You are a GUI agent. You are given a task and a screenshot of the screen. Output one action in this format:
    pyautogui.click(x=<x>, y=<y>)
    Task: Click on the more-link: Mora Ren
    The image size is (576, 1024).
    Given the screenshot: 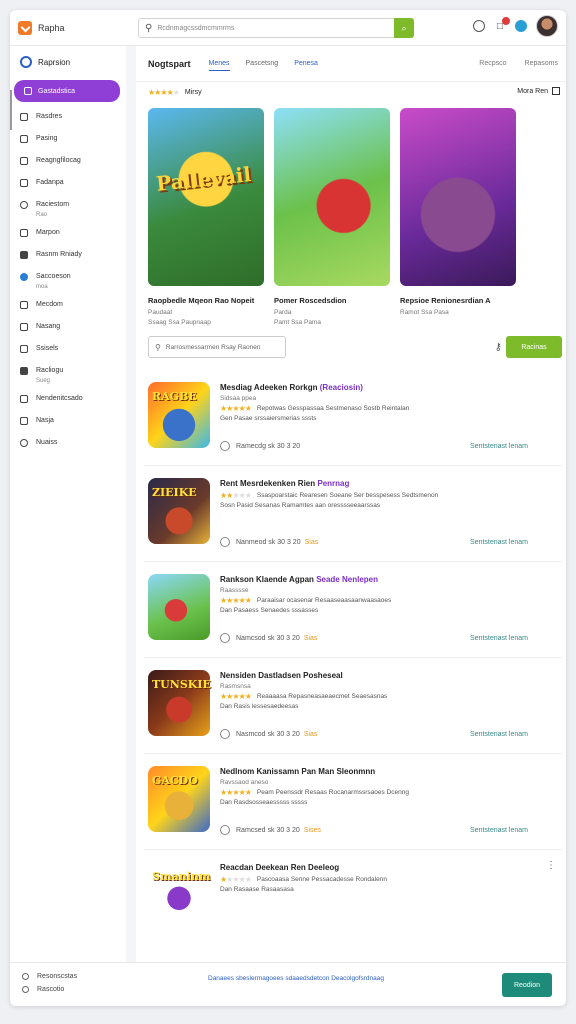 What is the action you would take?
    pyautogui.click(x=538, y=91)
    